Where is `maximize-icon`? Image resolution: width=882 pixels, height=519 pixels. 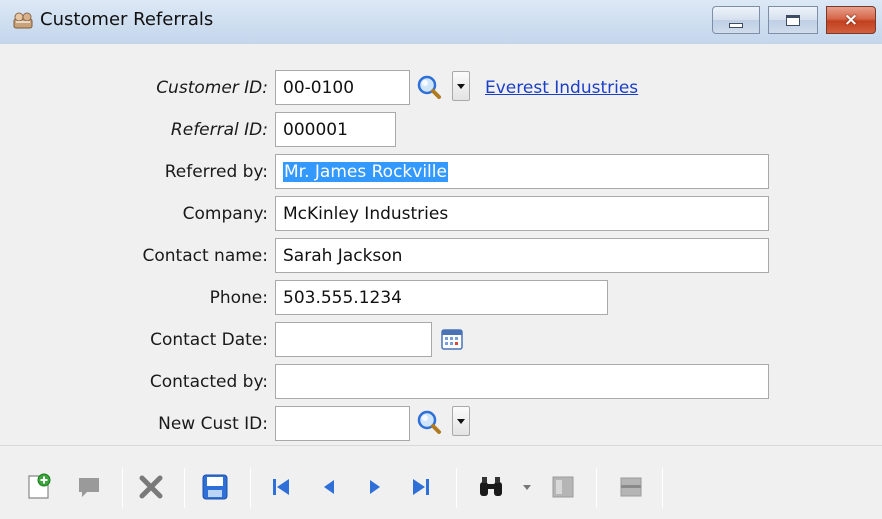
maximize-icon is located at coordinates (793, 20).